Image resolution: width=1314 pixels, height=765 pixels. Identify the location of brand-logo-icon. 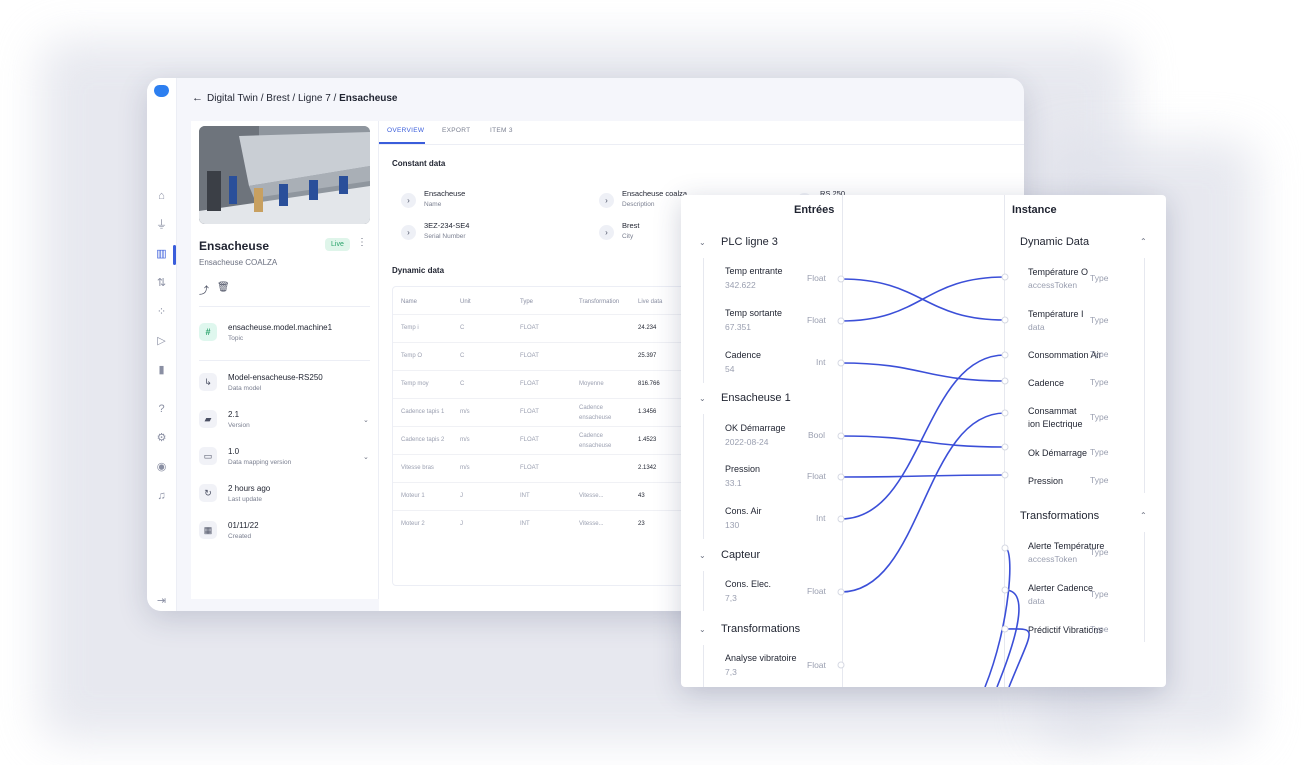
(161, 91).